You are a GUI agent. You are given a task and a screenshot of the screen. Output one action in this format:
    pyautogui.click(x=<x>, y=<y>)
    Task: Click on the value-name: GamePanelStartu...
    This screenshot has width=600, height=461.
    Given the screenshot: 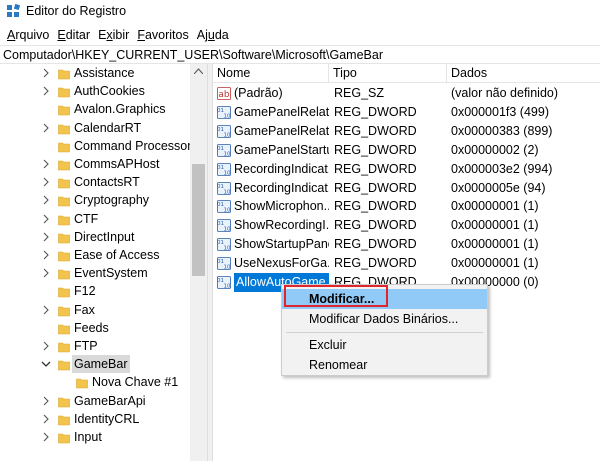 What is the action you would take?
    pyautogui.click(x=281, y=149)
    